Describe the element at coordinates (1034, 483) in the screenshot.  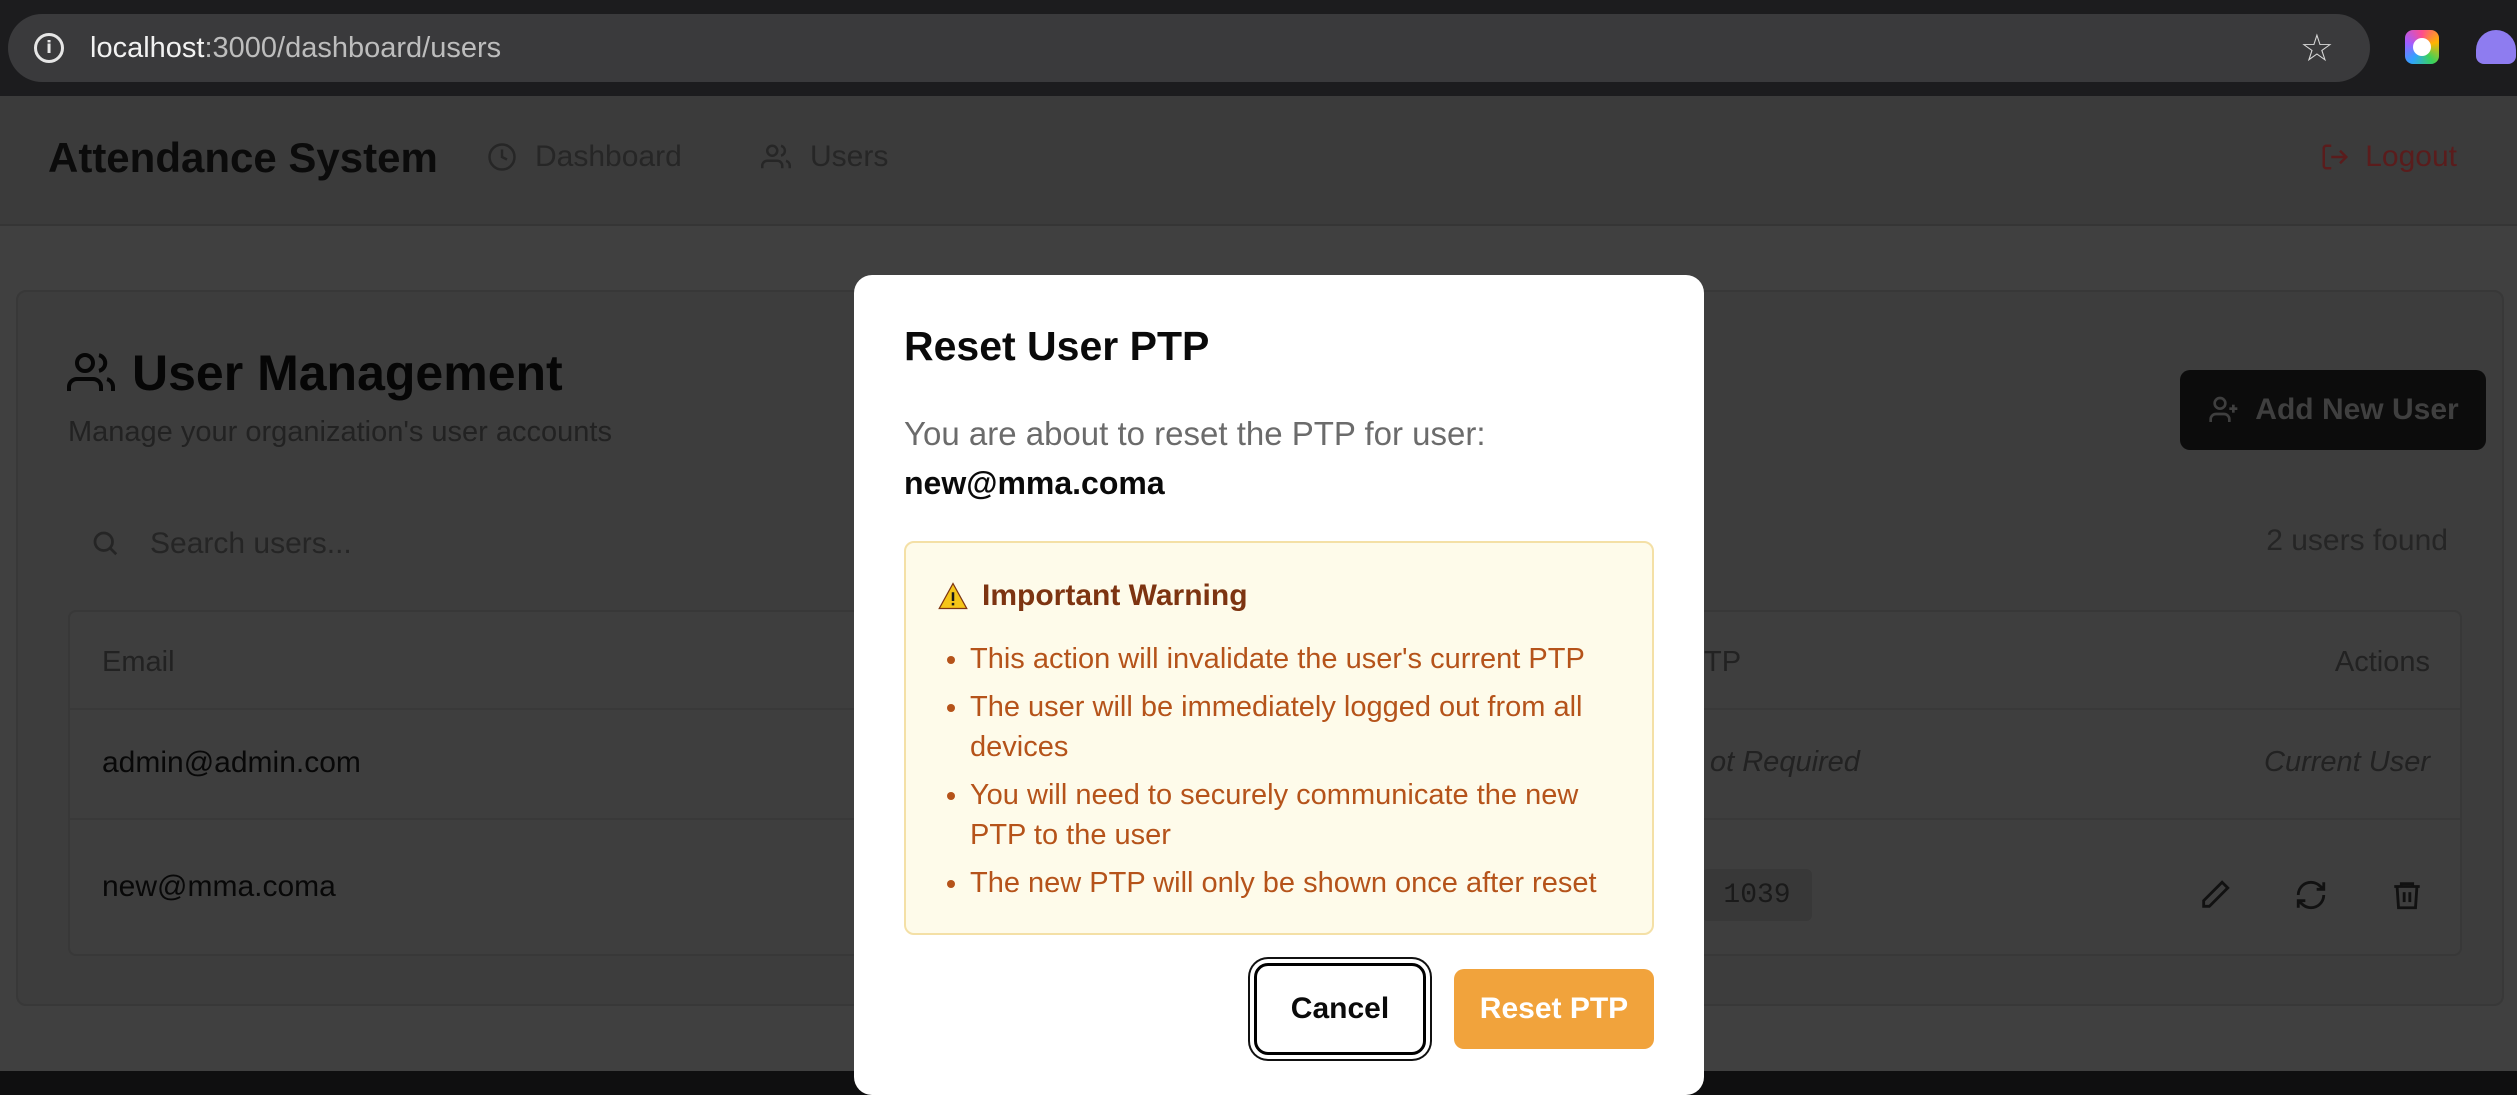
I see `dialog-user-email: new@mma.coma` at that location.